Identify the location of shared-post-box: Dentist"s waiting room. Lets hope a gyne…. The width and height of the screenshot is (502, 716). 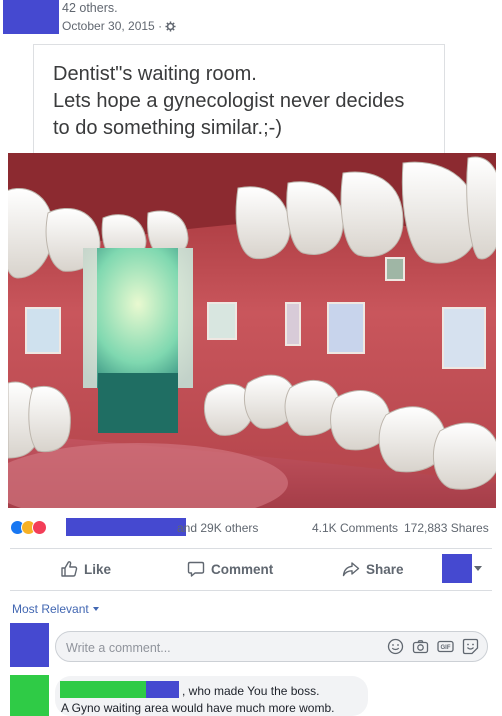
(239, 98).